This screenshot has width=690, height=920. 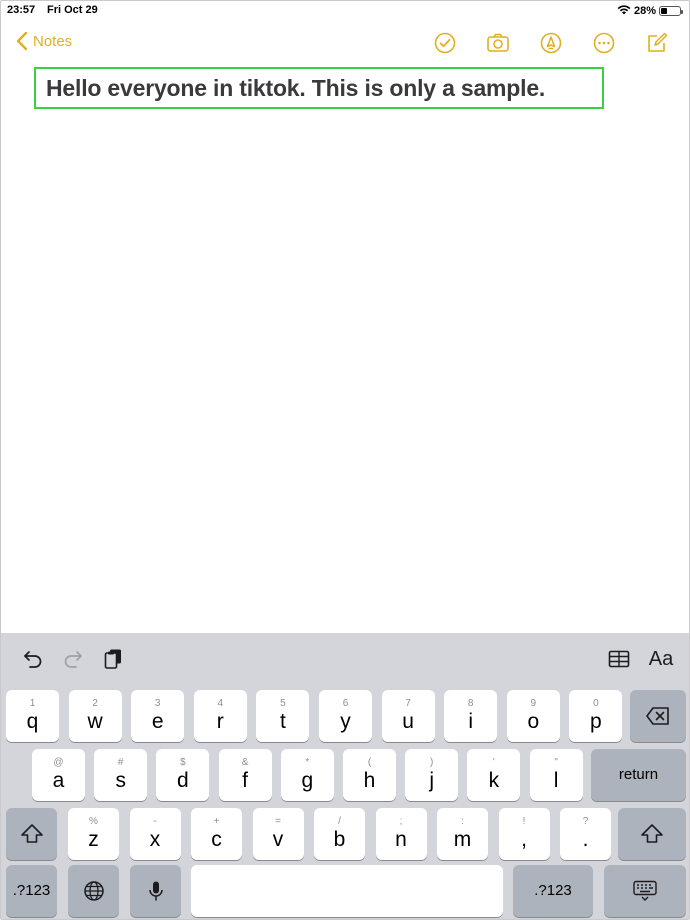 What do you see at coordinates (43, 41) in the screenshot?
I see `back-button: Notes` at bounding box center [43, 41].